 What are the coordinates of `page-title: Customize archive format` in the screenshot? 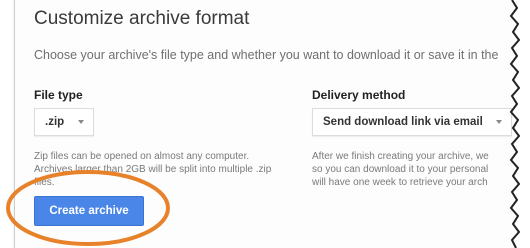 It's located at (142, 18).